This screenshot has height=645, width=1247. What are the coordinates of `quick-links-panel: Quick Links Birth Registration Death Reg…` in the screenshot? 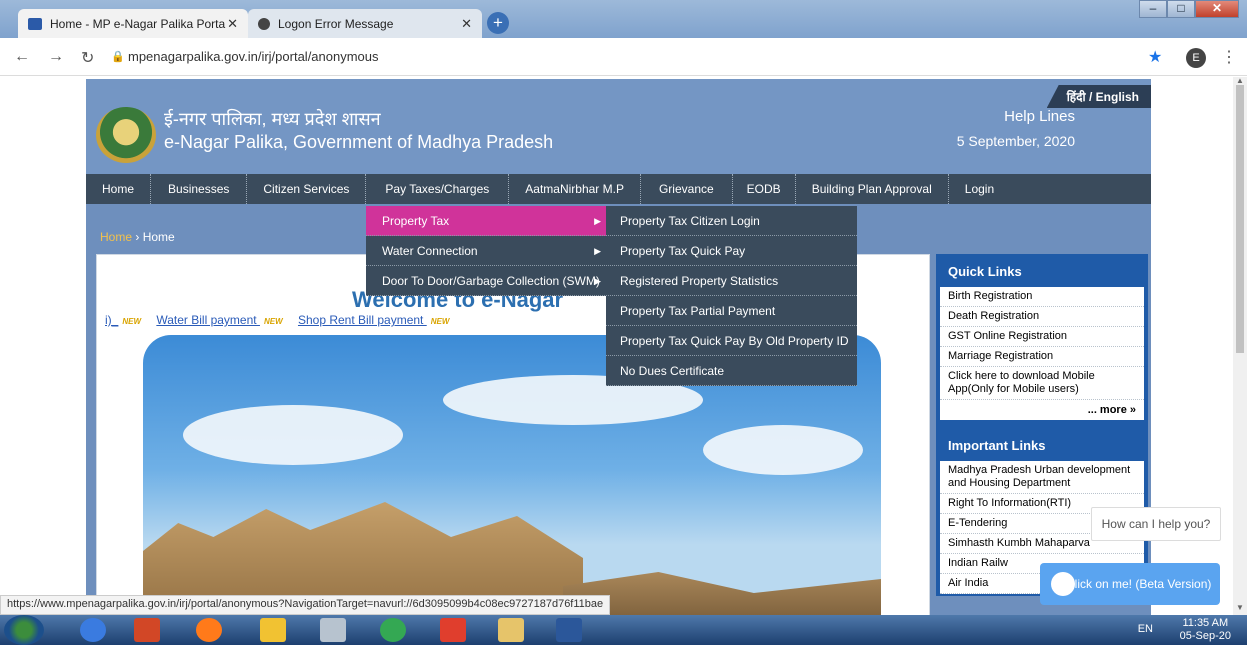 It's located at (1042, 425).